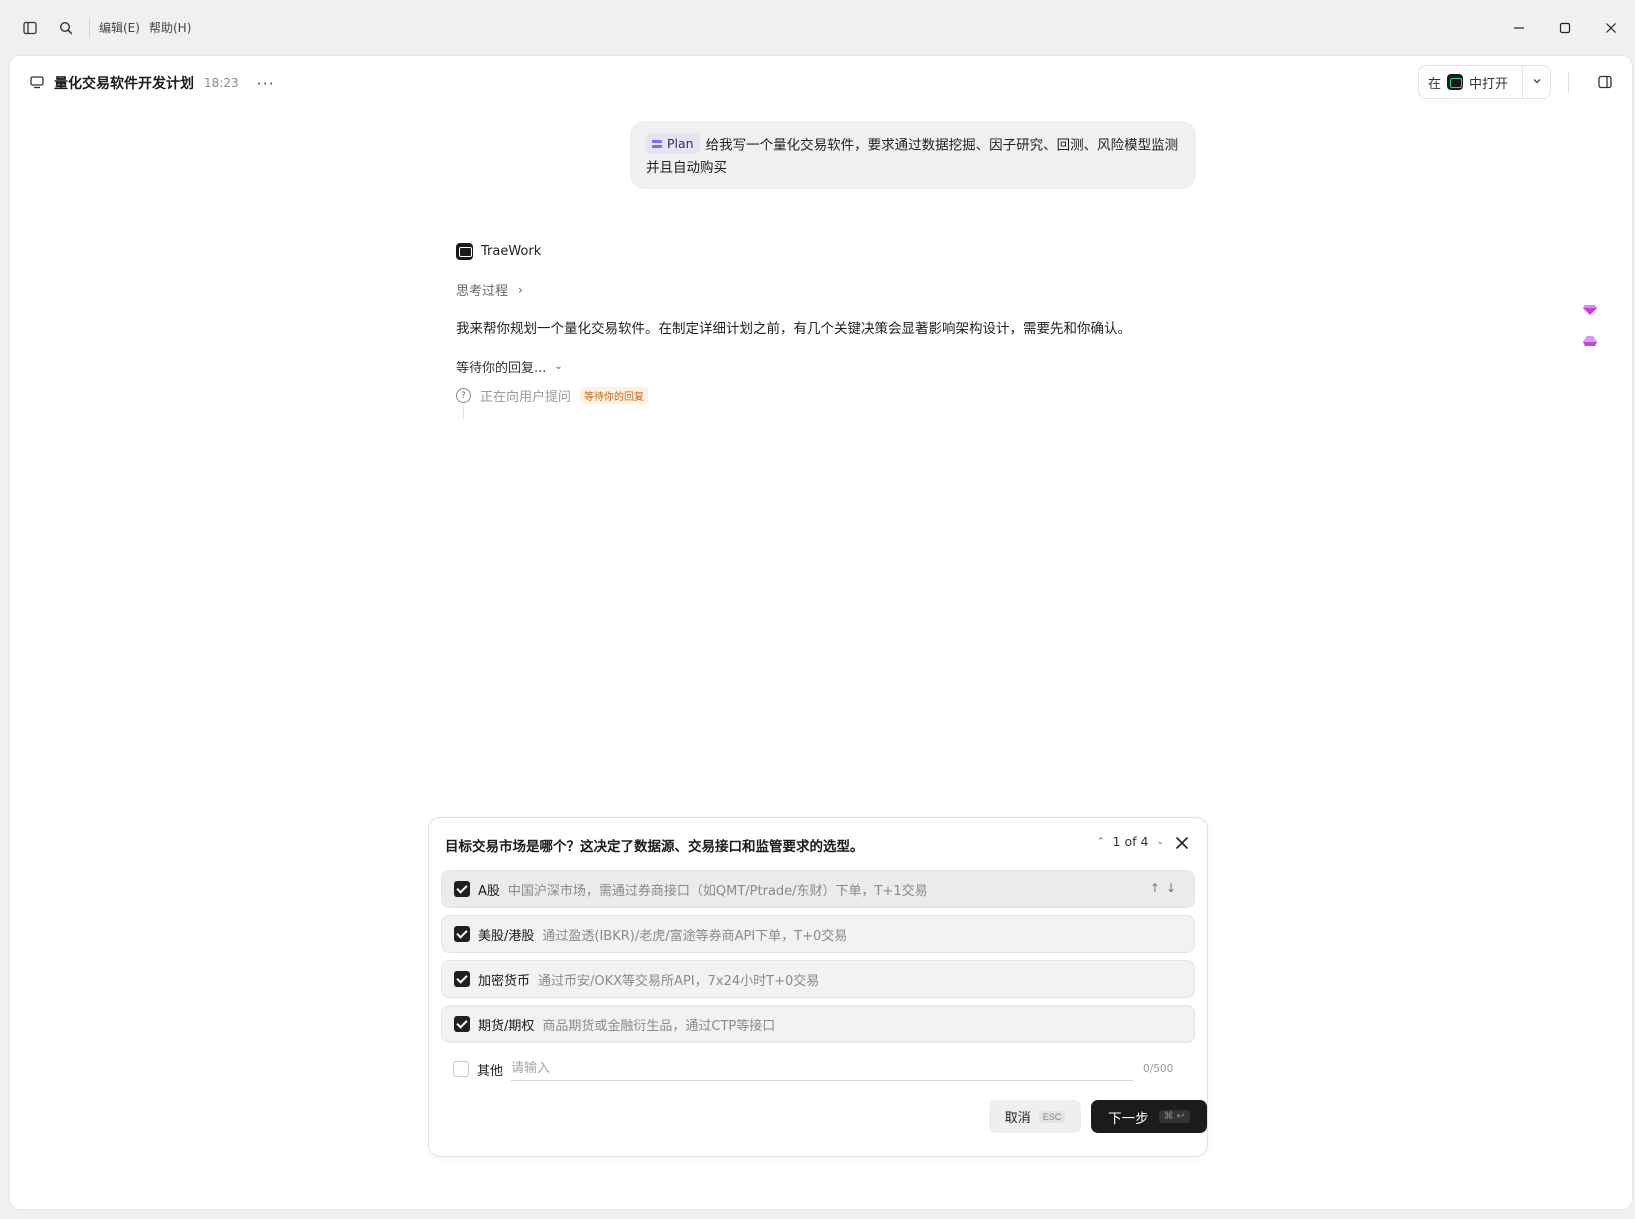  I want to click on option-us-hk-stocks: 美股/港股 通过盈透(IBKR)/老虎/富途等券商API下单，T+0交易, so click(818, 934).